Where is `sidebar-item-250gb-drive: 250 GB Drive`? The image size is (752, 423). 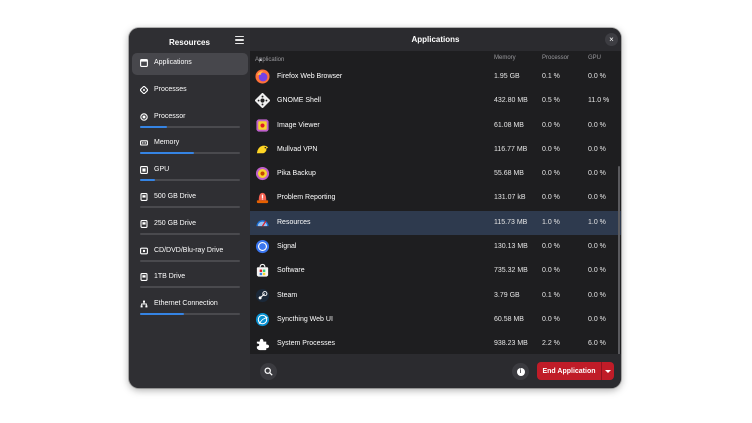 sidebar-item-250gb-drive: 250 GB Drive is located at coordinates (190, 225).